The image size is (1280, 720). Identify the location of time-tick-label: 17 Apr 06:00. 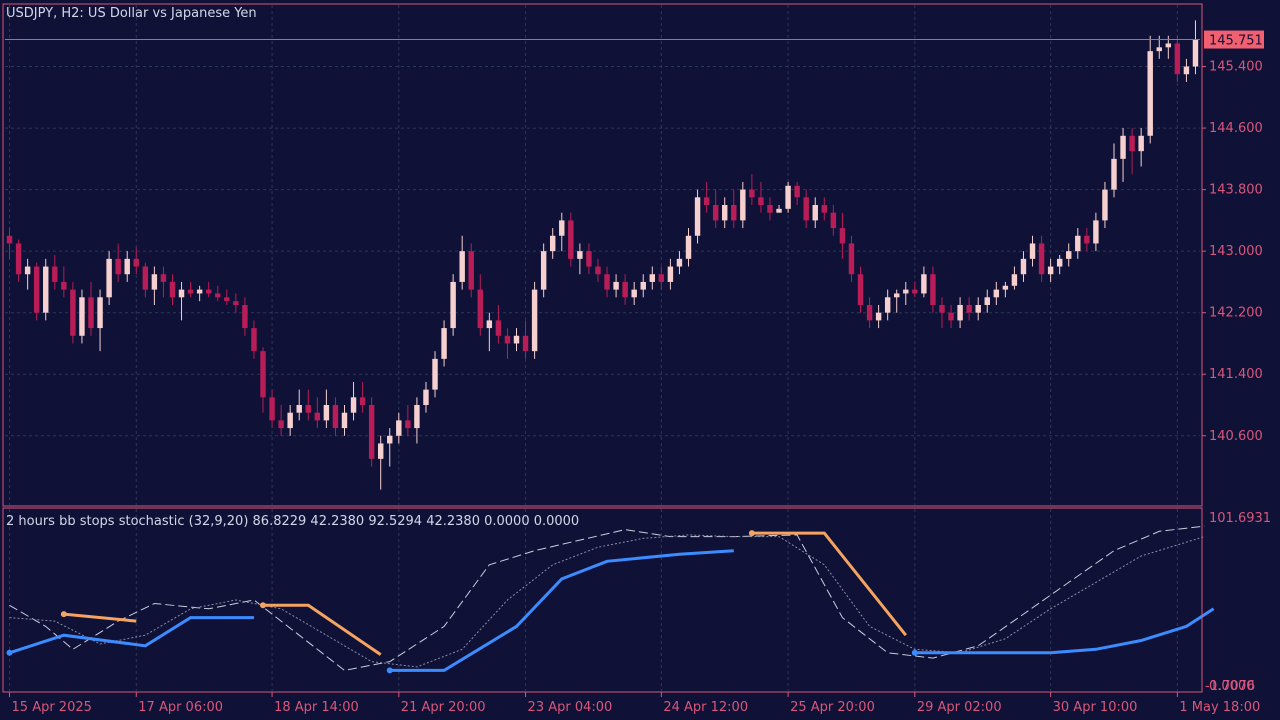
(180, 707).